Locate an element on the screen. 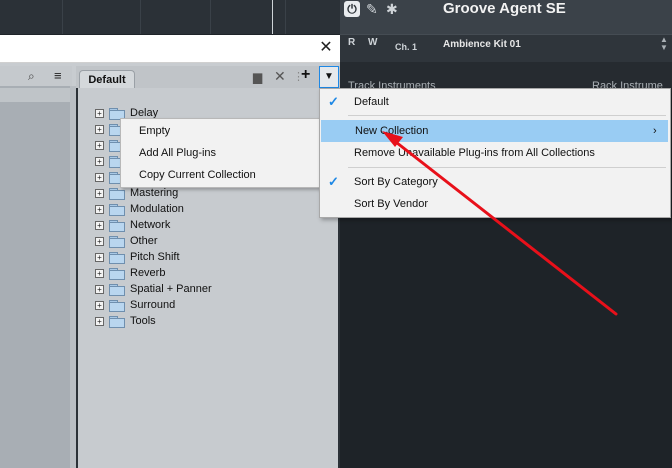  annotation-arrow is located at coordinates (500, 223).